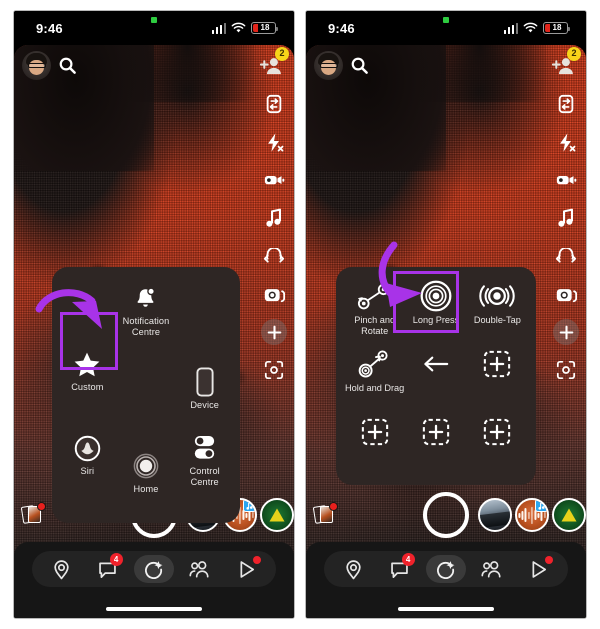 The image size is (600, 629). What do you see at coordinates (205, 382) in the screenshot?
I see `device-phone-icon` at bounding box center [205, 382].